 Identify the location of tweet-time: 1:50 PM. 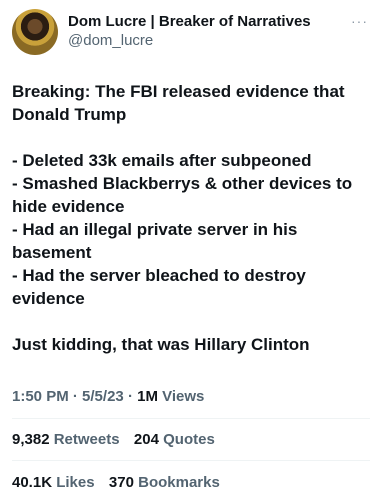
(40, 396).